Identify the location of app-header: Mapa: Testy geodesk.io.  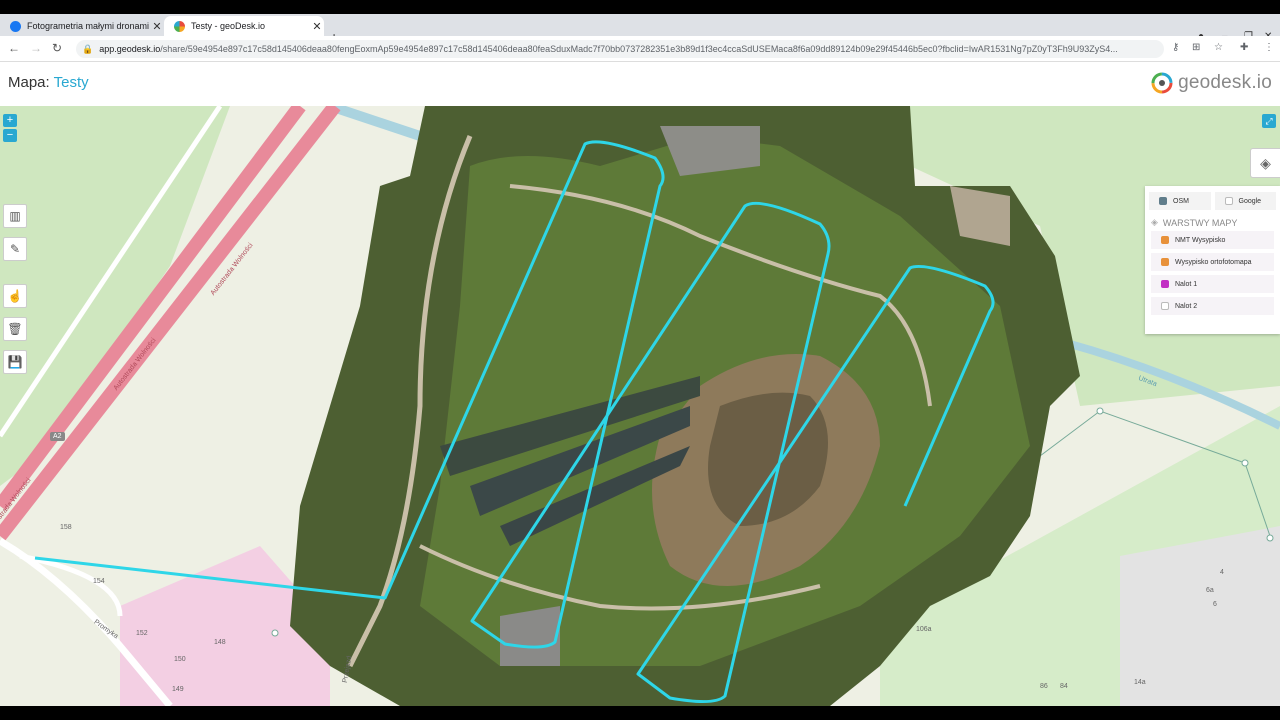
(640, 84).